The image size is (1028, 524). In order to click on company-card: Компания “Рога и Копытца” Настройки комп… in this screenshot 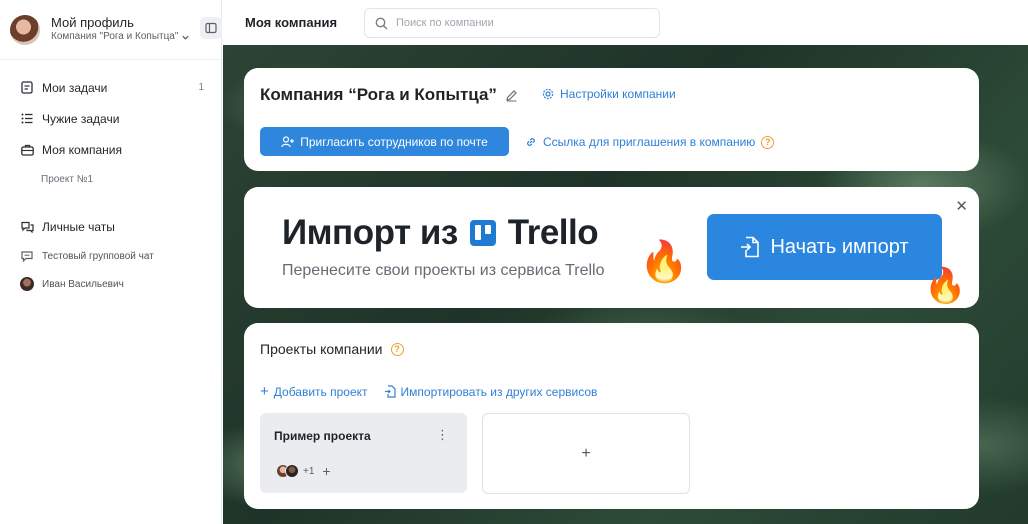, I will do `click(611, 119)`.